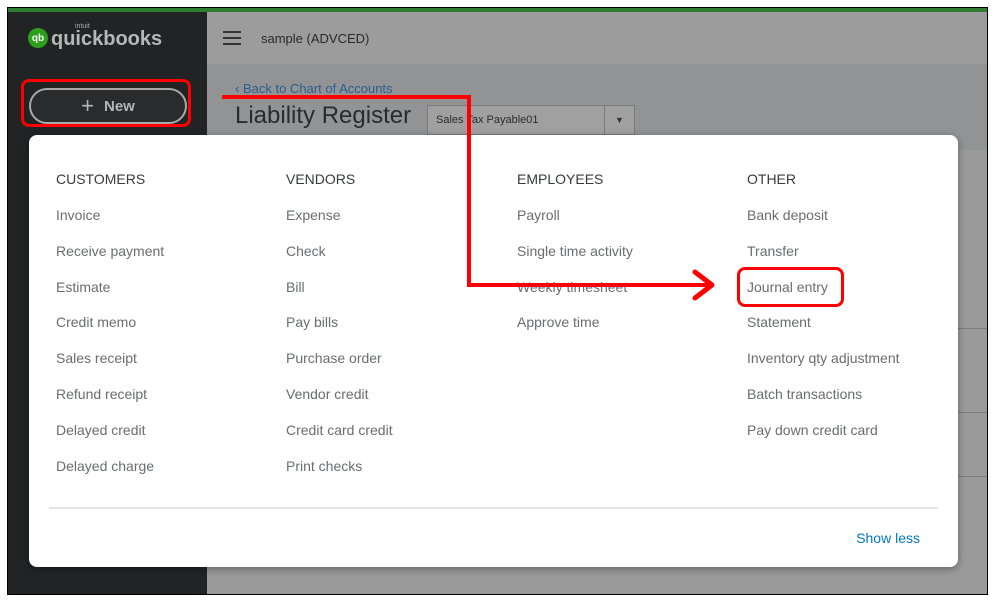 Image resolution: width=999 pixels, height=609 pixels. I want to click on account-select: Sales Tax Payable01 ▼, so click(531, 120).